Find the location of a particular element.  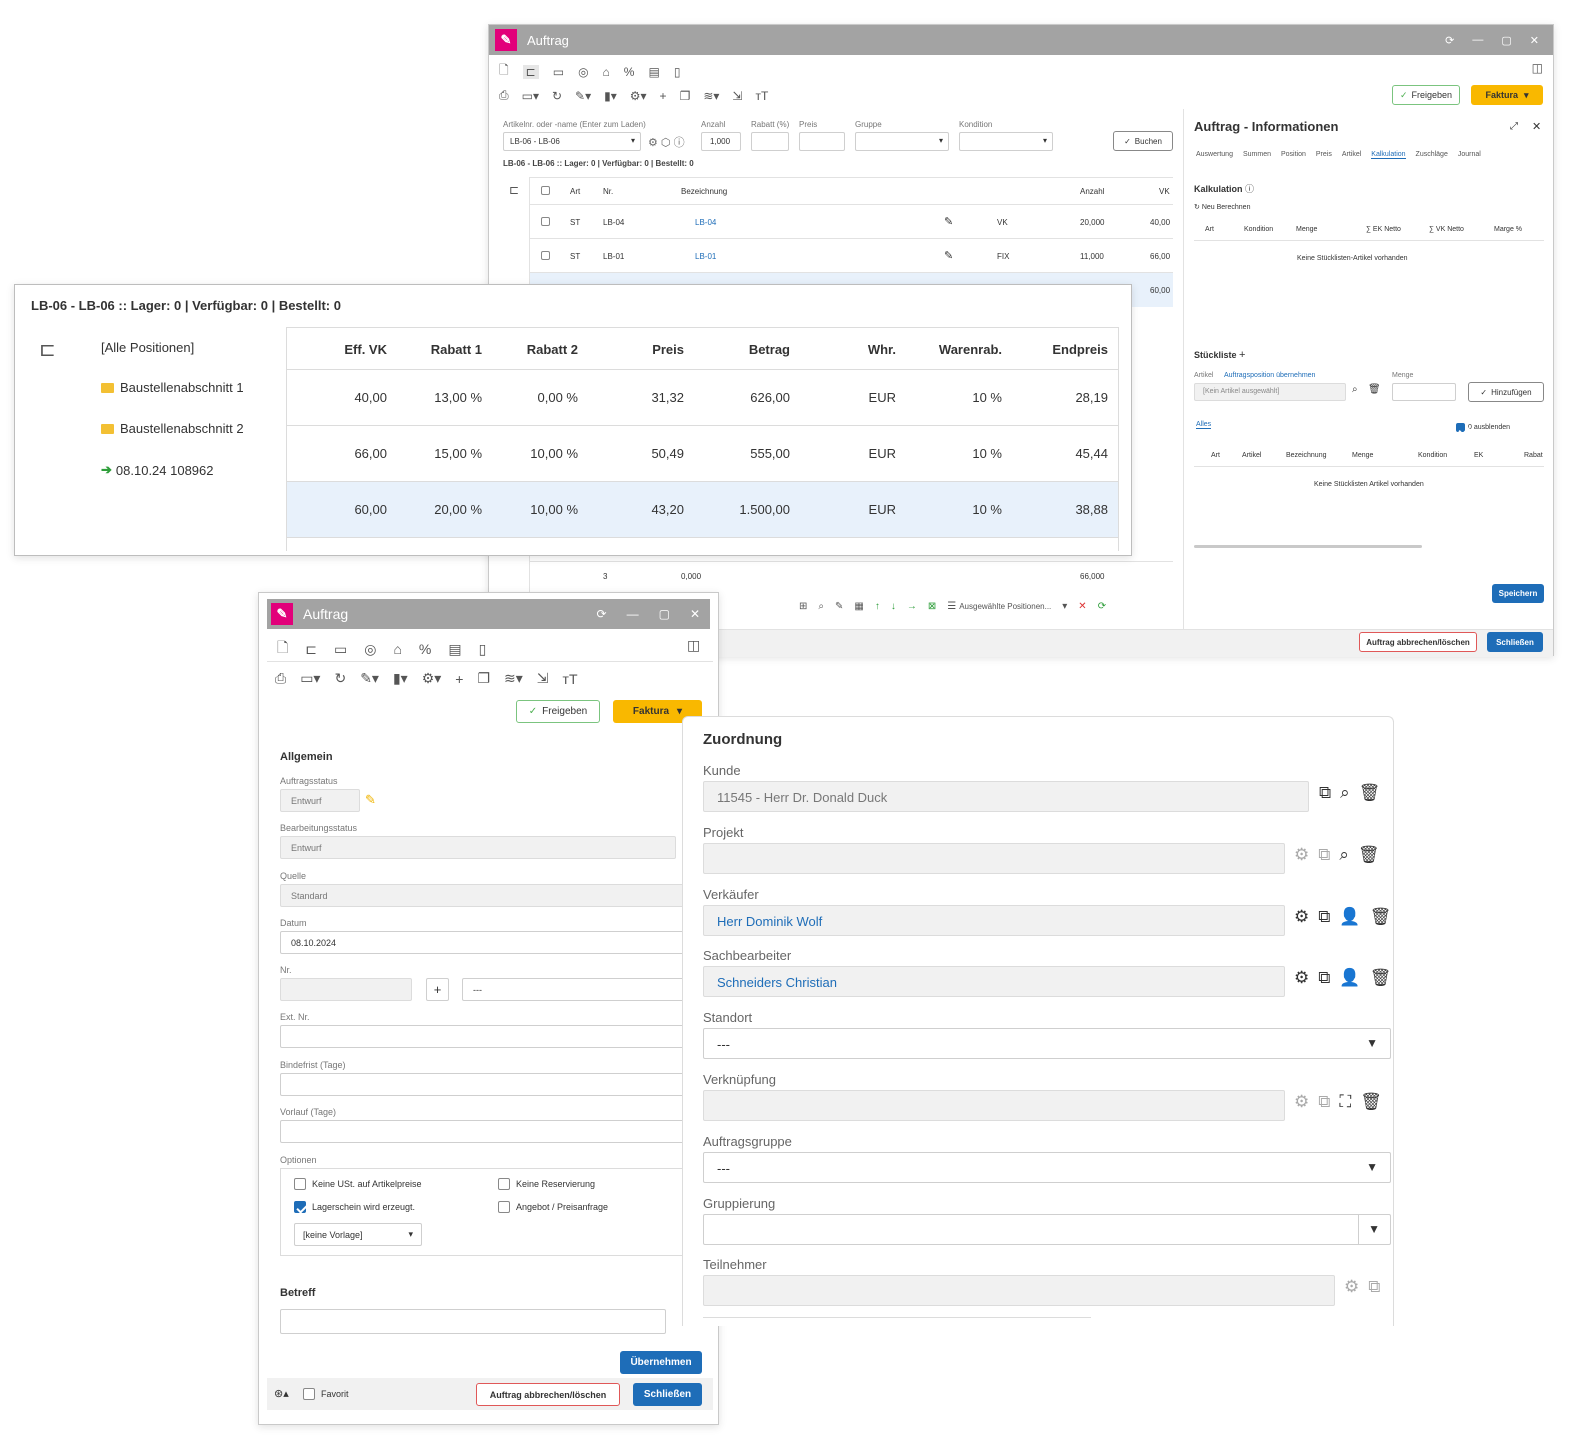

vorlage-select: [keine Vorlage] ▾ is located at coordinates (358, 1234).